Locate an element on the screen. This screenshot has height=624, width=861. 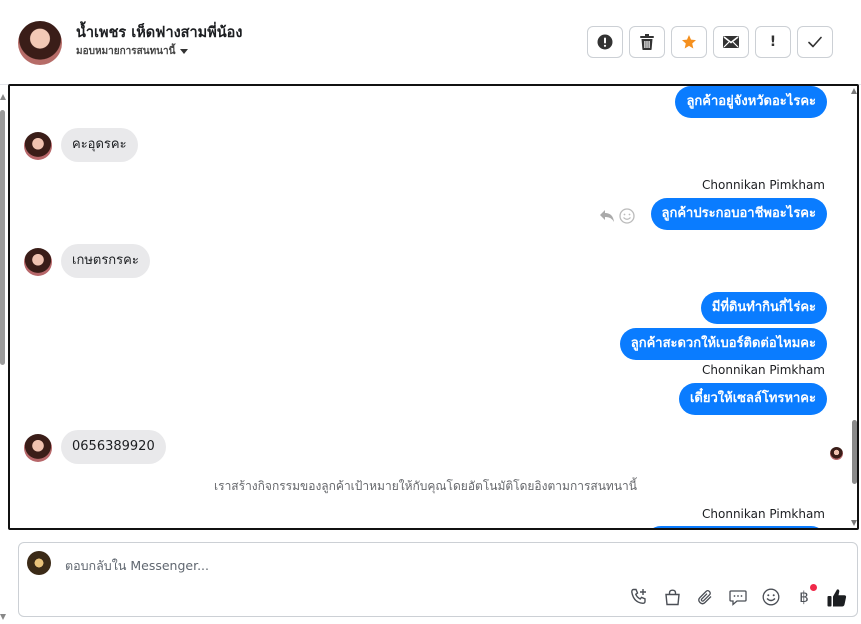
baht-icon: ฿ is located at coordinates (804, 597).